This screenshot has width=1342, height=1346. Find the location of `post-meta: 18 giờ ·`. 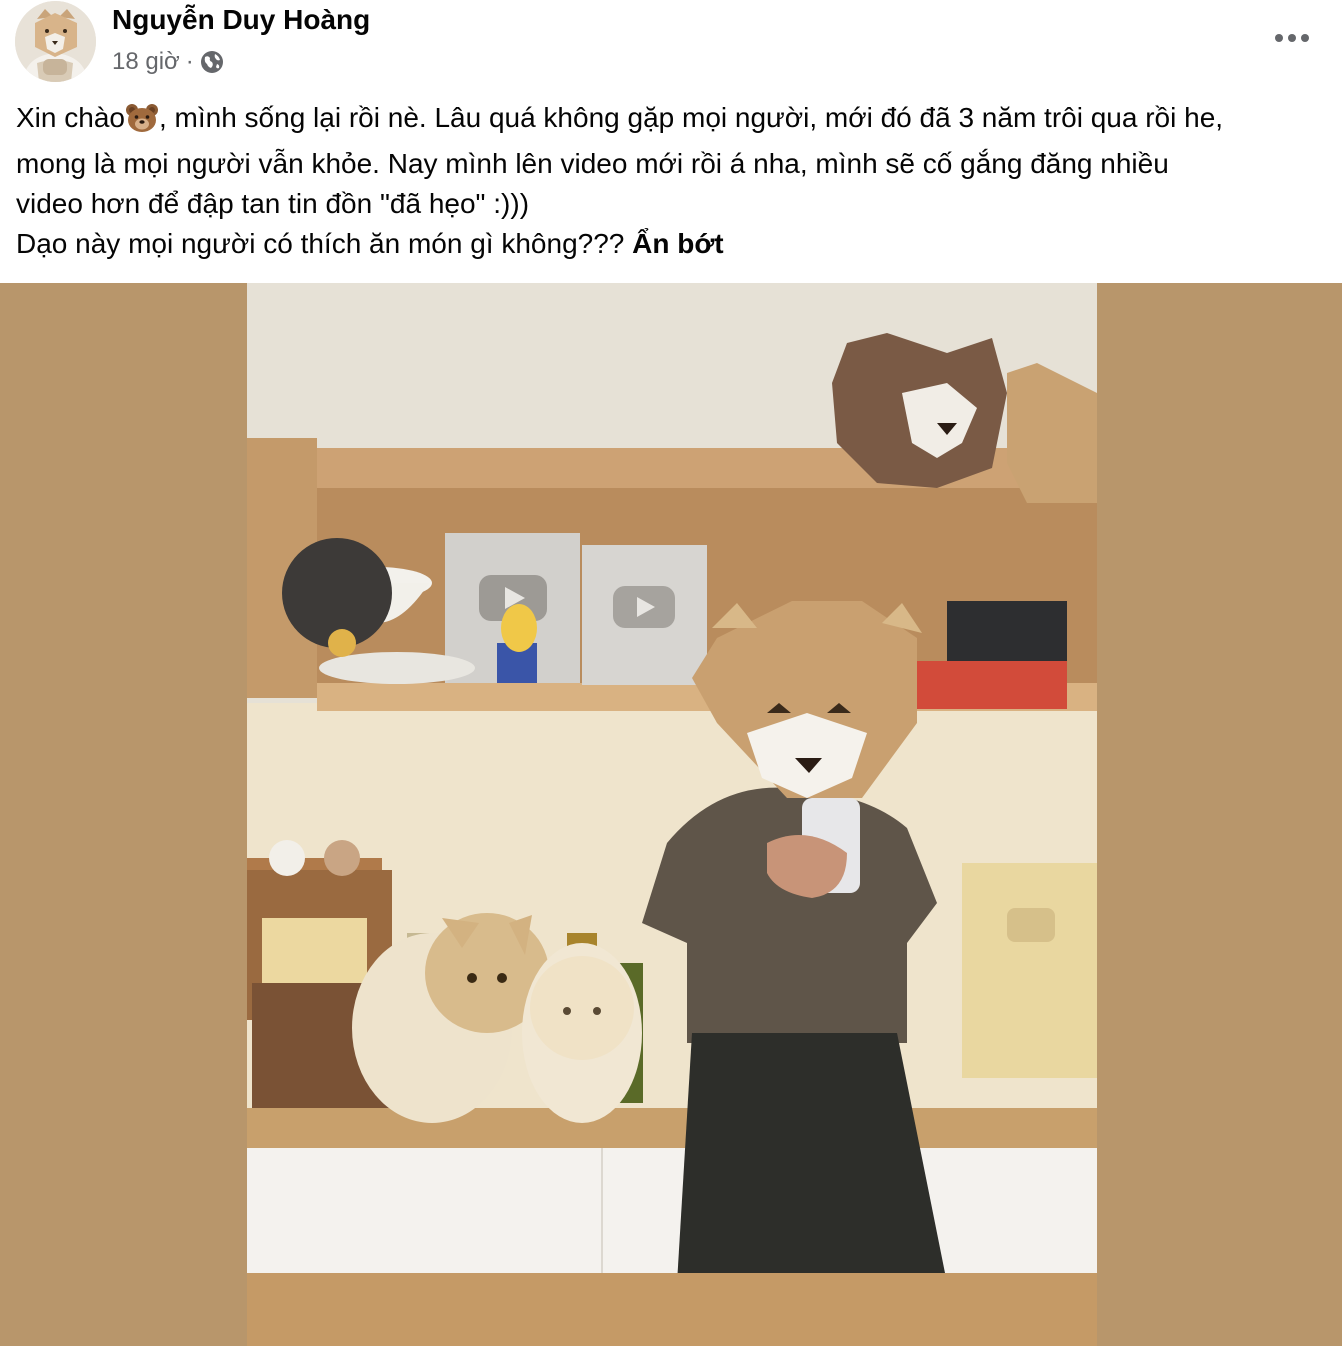

post-meta: 18 giờ · is located at coordinates (168, 62).